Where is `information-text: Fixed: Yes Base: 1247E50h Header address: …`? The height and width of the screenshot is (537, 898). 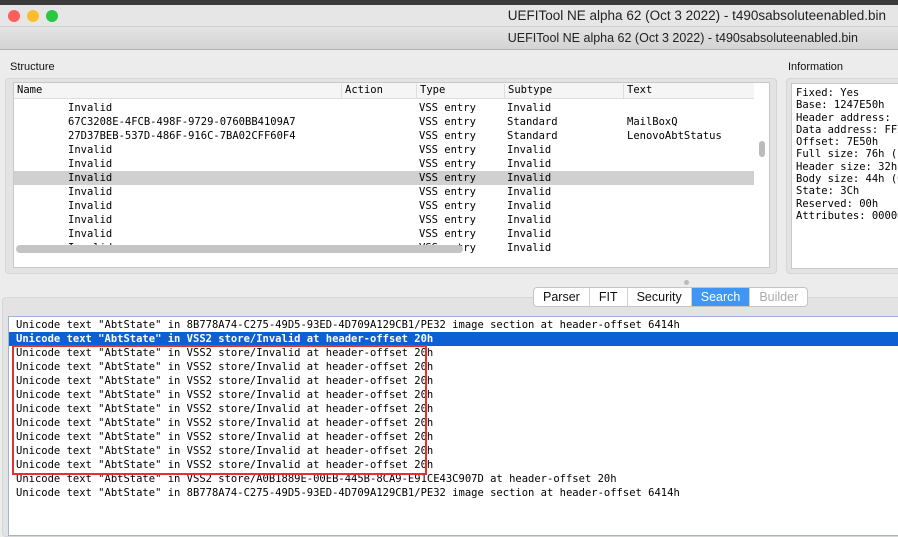
information-text: Fixed: Yes Base: 1247E50h Header address: … is located at coordinates (844, 176).